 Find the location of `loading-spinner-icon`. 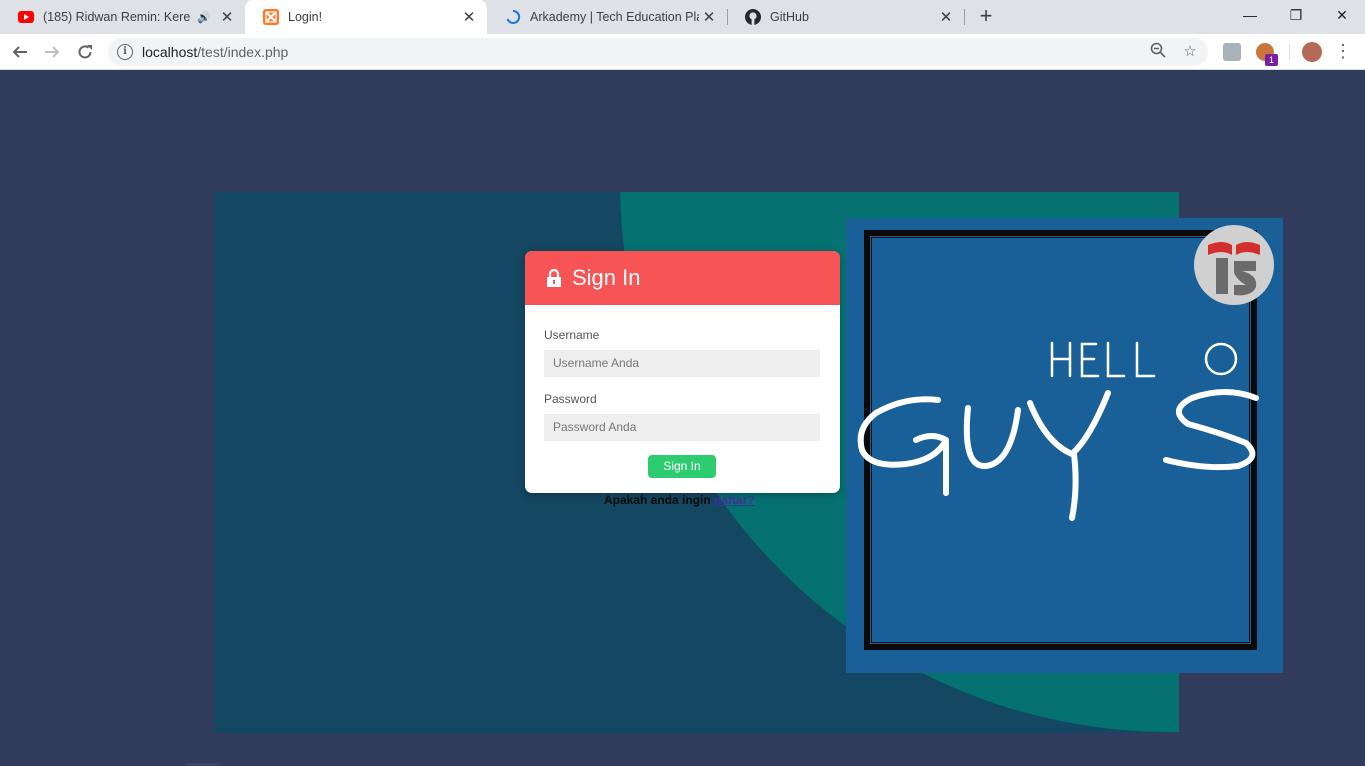

loading-spinner-icon is located at coordinates (513, 17).